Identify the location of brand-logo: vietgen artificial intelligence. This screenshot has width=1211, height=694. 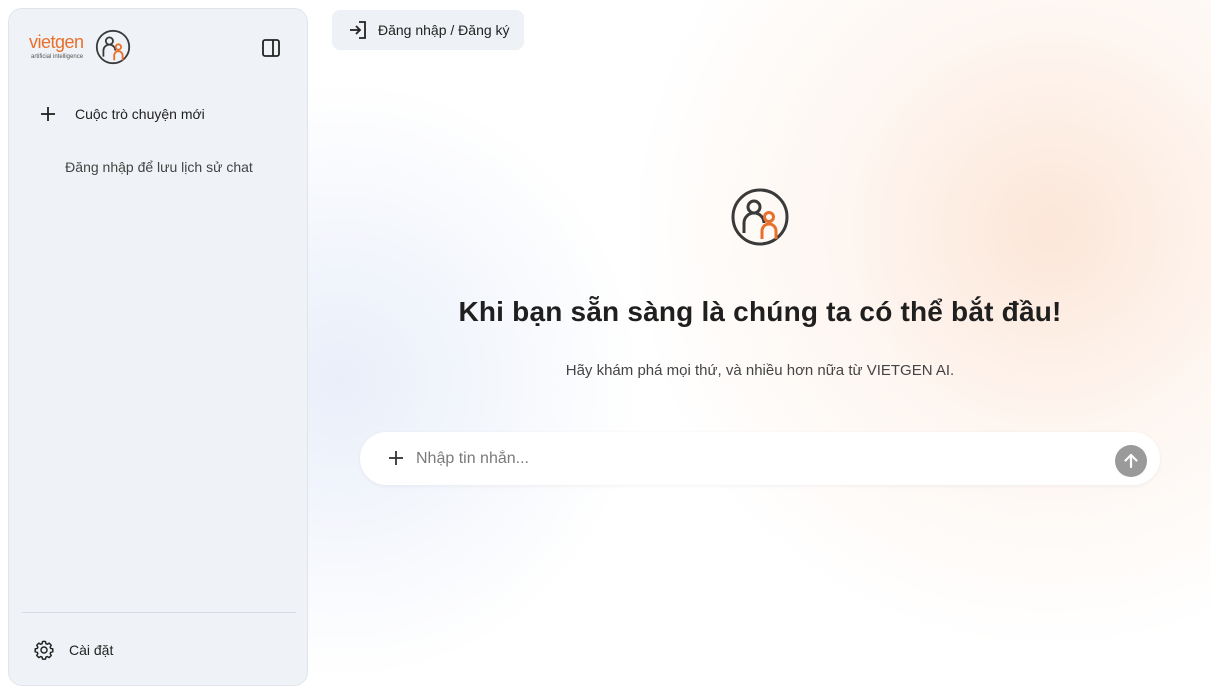
(81, 47).